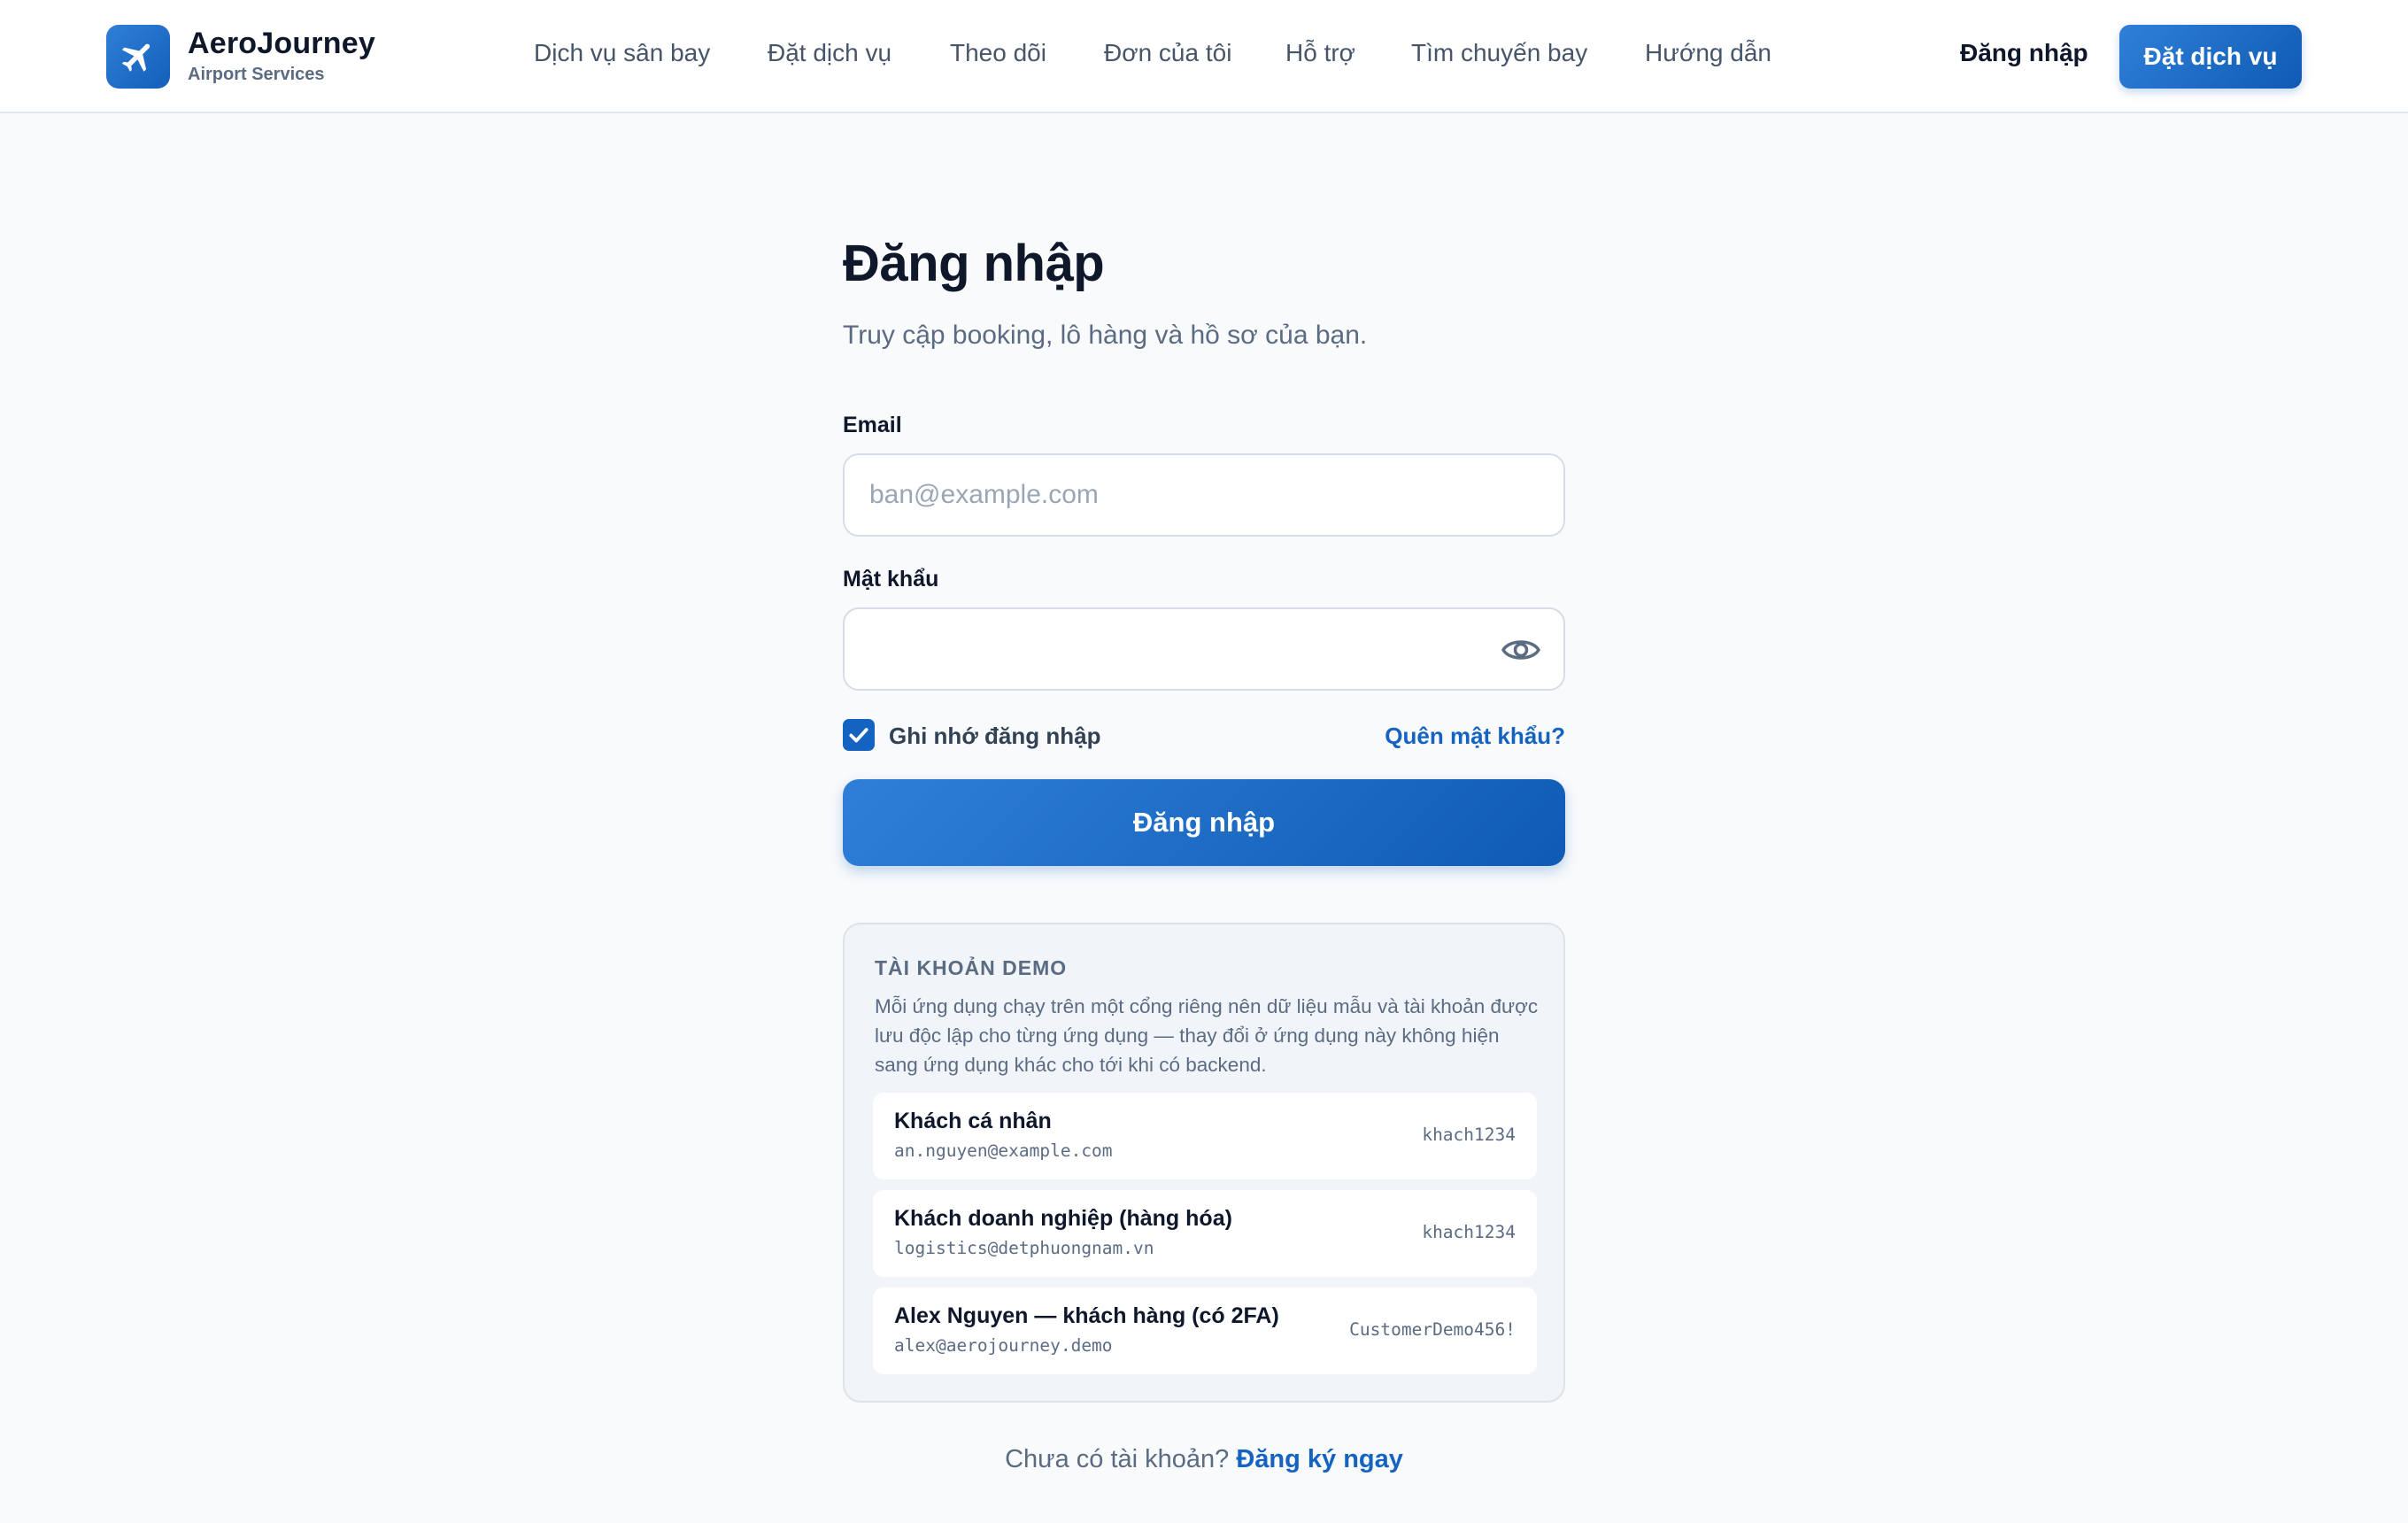  Describe the element at coordinates (256, 74) in the screenshot. I see `brand-subtitle: Airport Services` at that location.